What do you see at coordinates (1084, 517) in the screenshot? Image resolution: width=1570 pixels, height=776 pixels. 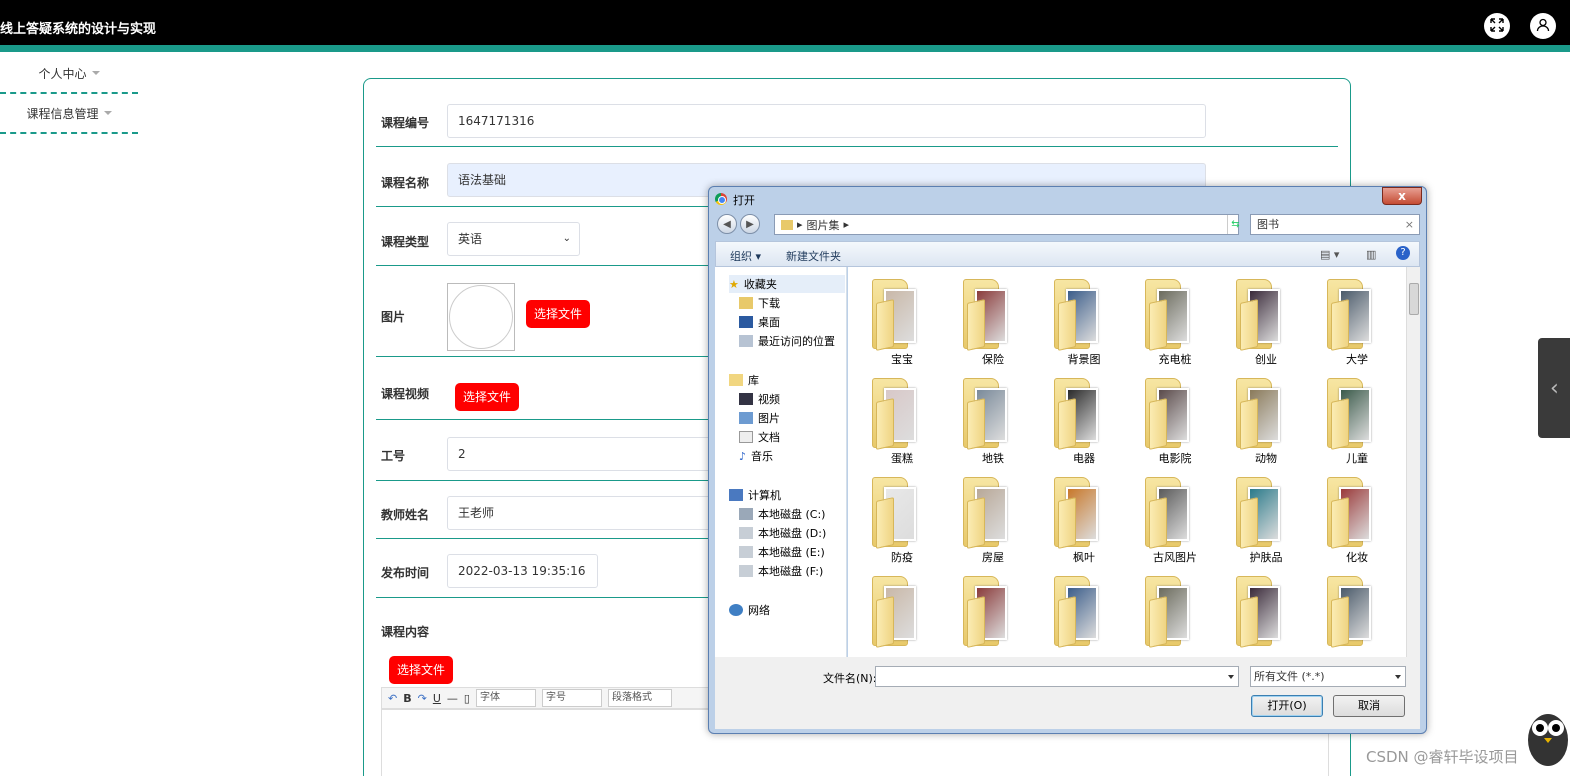 I see `folder-tile: 枫叶` at bounding box center [1084, 517].